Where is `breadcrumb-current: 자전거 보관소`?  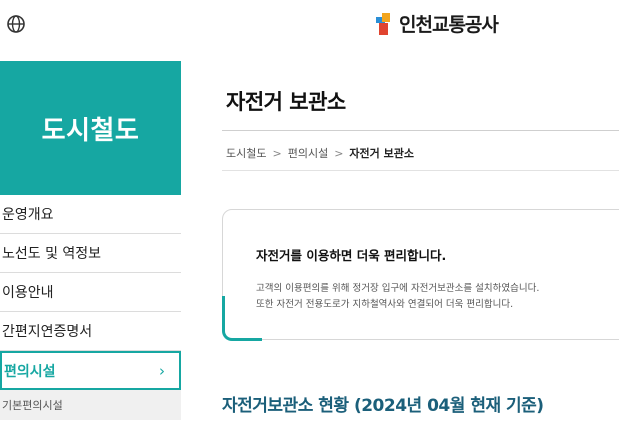
breadcrumb-current: 자전거 보관소 is located at coordinates (381, 153).